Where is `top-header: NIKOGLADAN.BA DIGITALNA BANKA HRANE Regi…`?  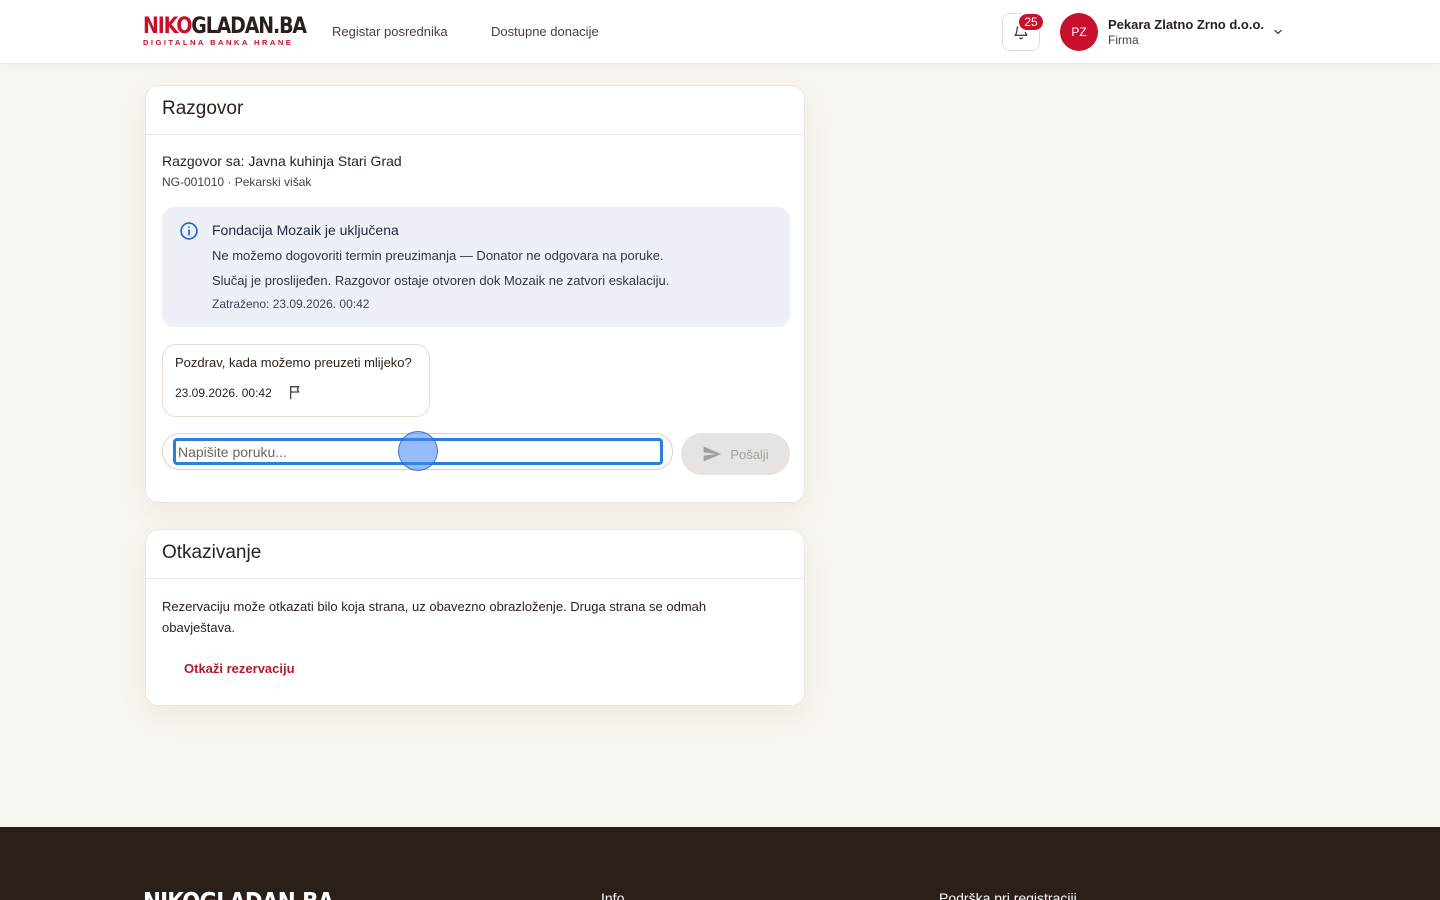 top-header: NIKOGLADAN.BA DIGITALNA BANKA HRANE Regi… is located at coordinates (720, 32).